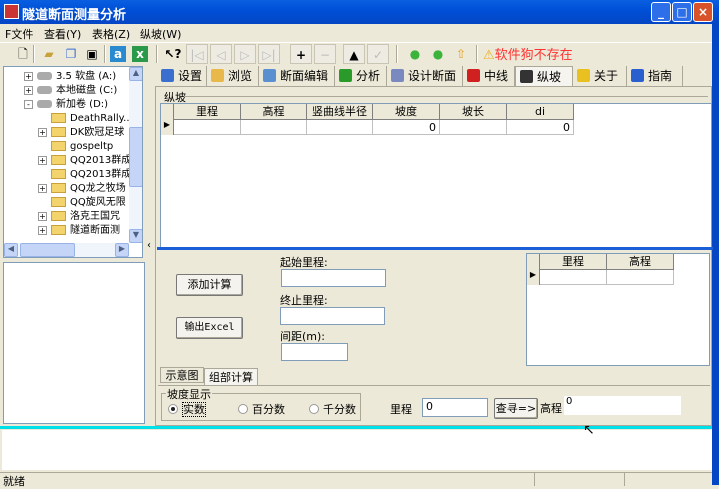  What do you see at coordinates (544, 76) in the screenshot?
I see `tab-6: 纵坡` at bounding box center [544, 76].